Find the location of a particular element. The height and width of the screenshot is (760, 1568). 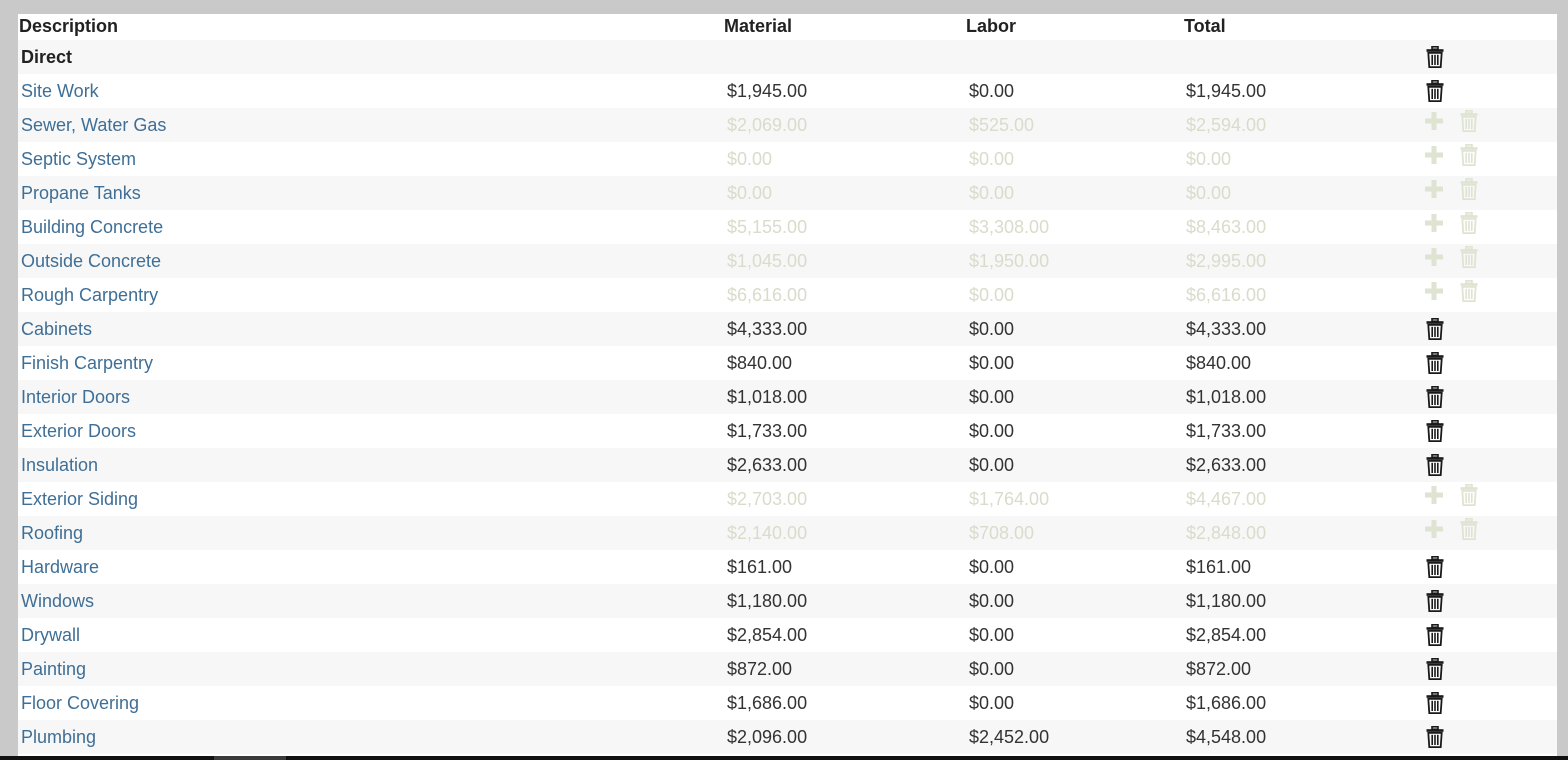

labor-value: $2,452.00 is located at coordinates (1009, 737).